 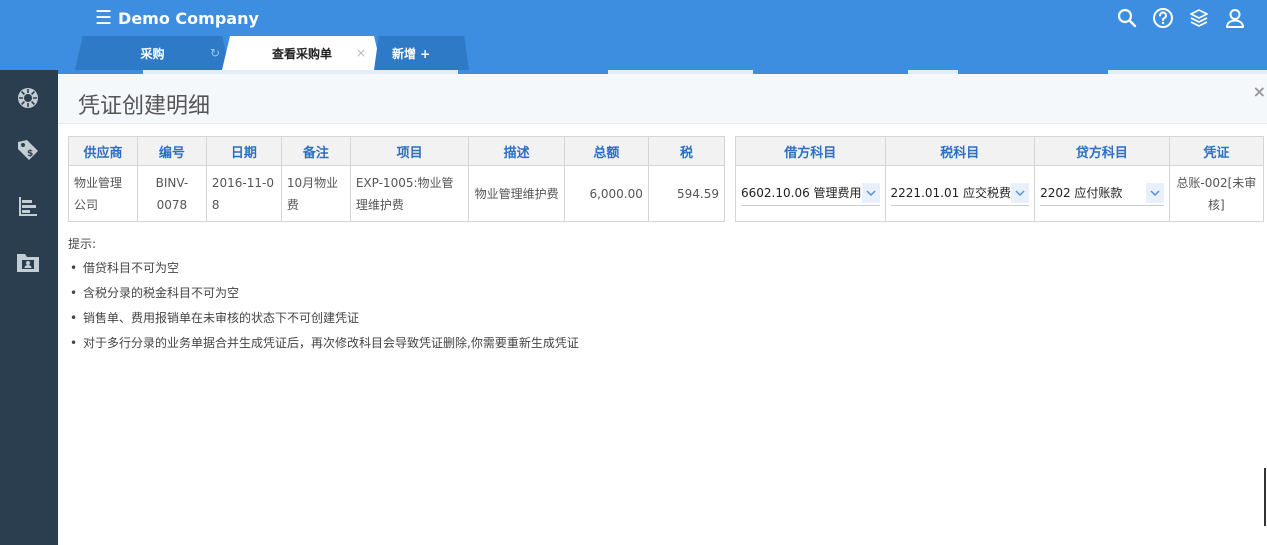 I want to click on tag-icon: $, so click(x=28, y=150).